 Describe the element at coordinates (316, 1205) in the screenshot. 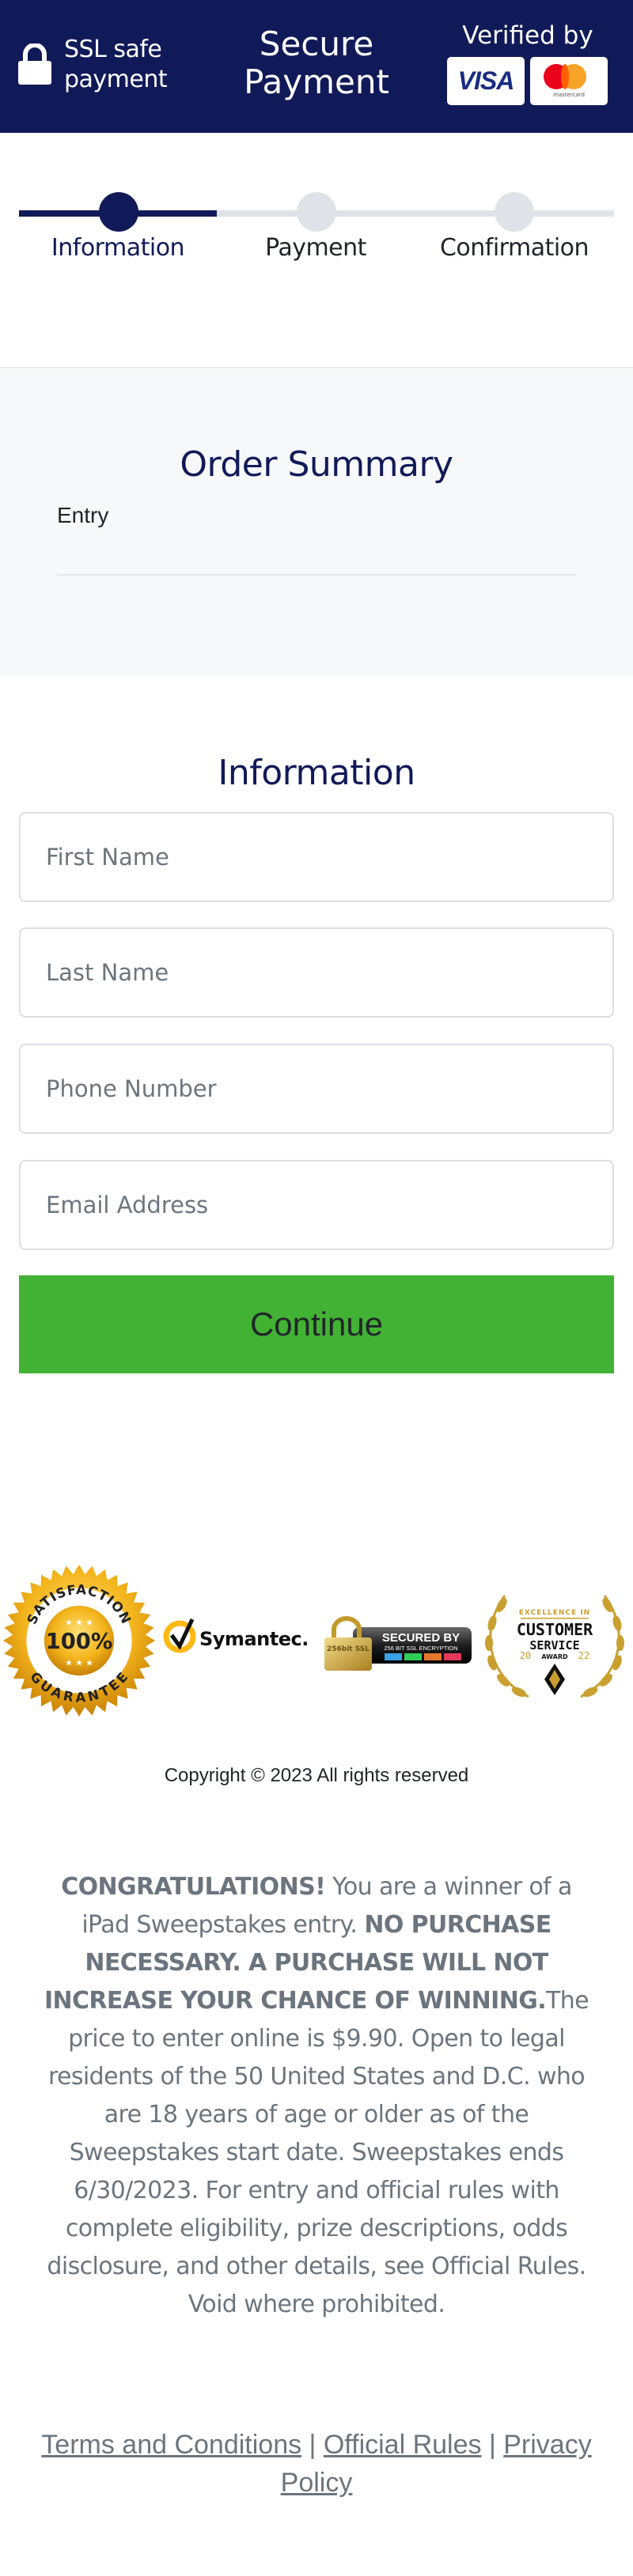

I see `email-address-input` at that location.